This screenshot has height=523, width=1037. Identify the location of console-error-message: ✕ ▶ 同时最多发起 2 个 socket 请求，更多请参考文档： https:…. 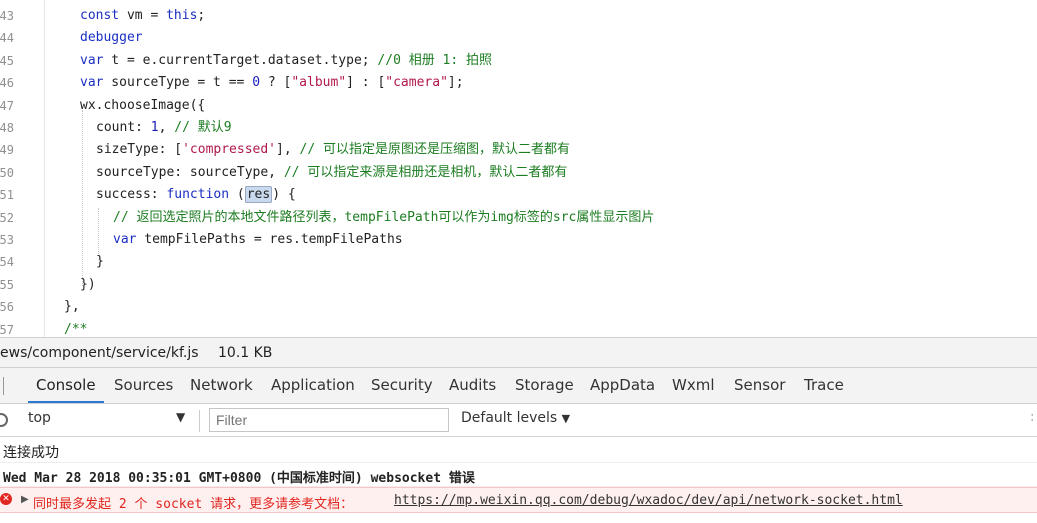
(518, 500).